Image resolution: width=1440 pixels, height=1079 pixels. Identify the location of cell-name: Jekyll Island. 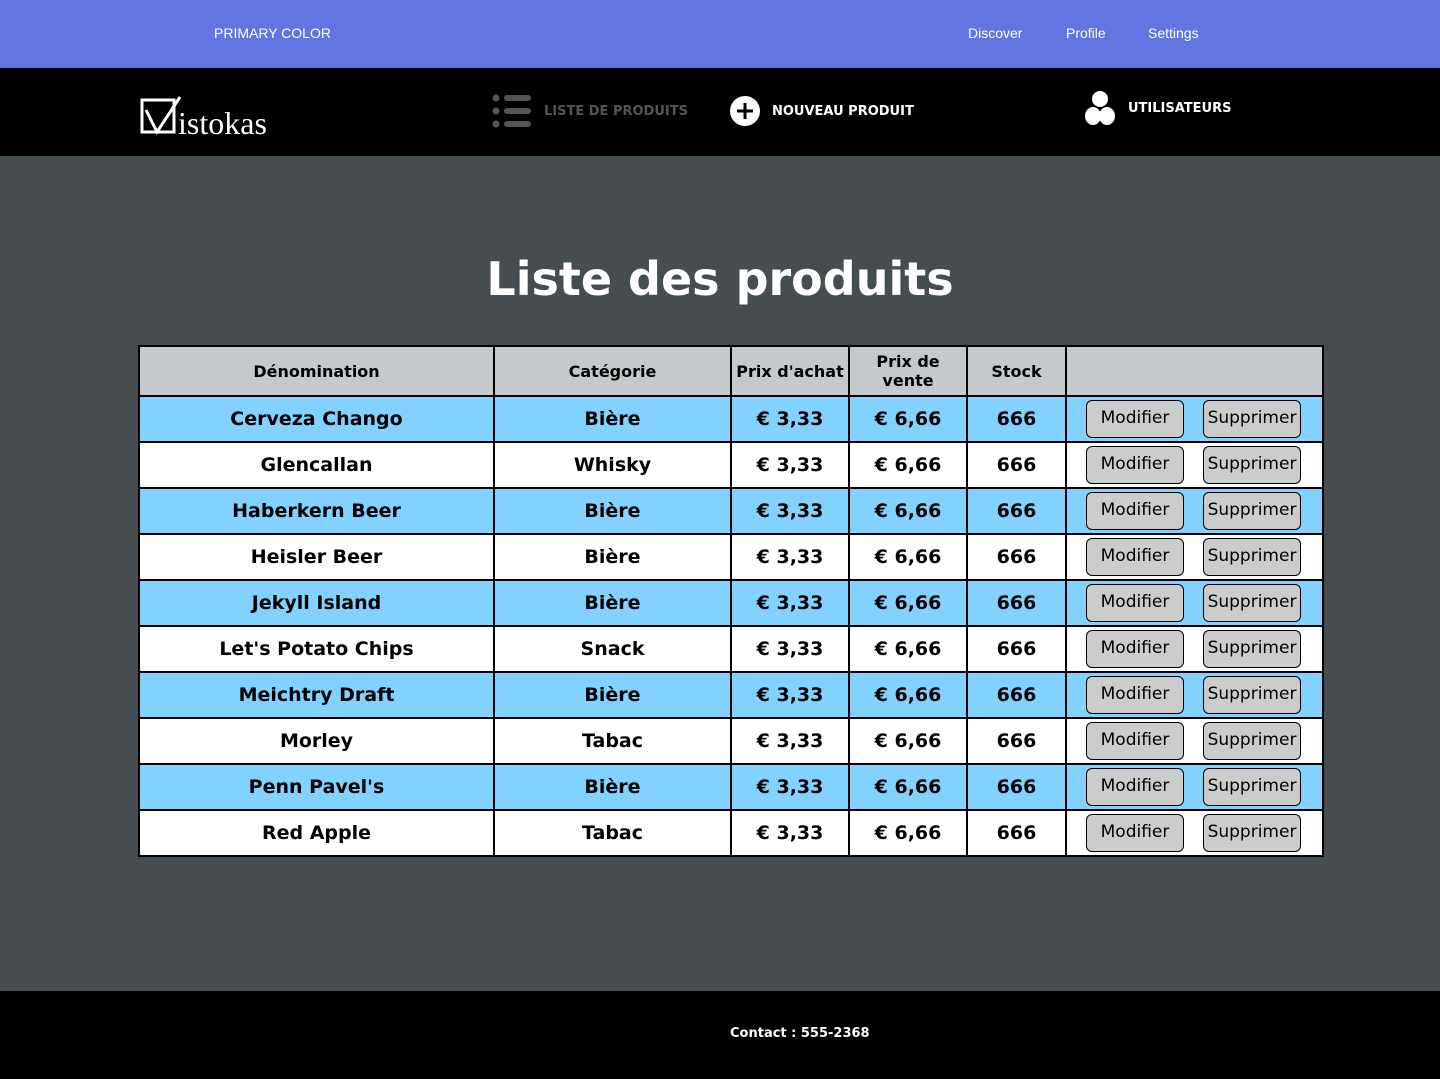
(316, 603).